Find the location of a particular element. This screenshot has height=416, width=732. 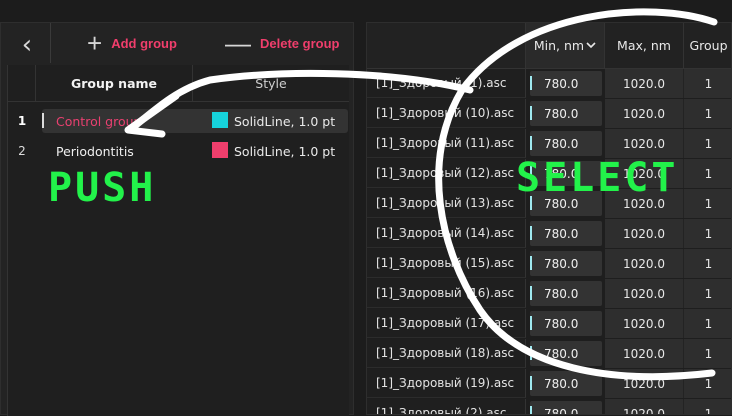

file-row: [1]_Здоровый (1).asc 780.0 1020.0 1 is located at coordinates (549, 84).